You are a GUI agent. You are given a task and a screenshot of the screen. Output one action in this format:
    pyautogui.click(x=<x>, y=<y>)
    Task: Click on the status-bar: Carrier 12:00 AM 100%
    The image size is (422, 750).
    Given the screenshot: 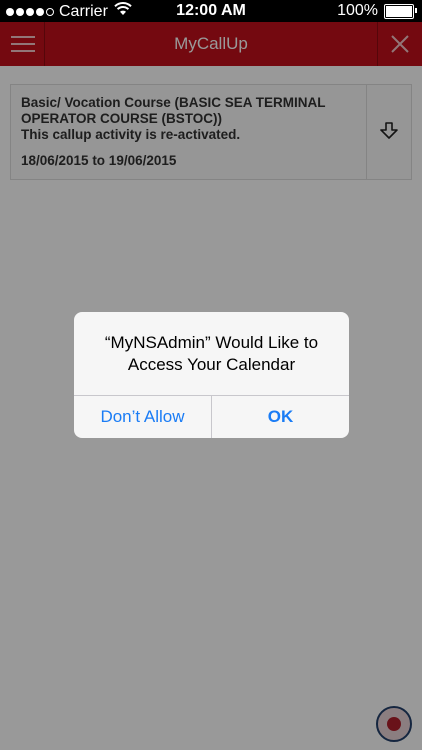 What is the action you would take?
    pyautogui.click(x=211, y=11)
    